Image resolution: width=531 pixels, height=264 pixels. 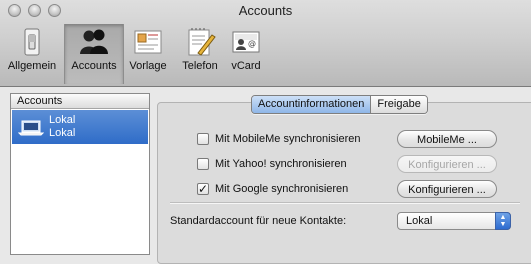 What do you see at coordinates (288, 139) in the screenshot?
I see `mobileme-sync-label: Mit MobileMe synchronisieren` at bounding box center [288, 139].